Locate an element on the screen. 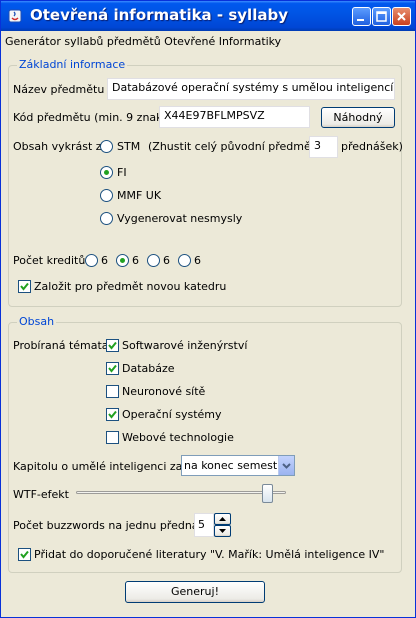 This screenshot has height=618, width=416. new-department-label: Založit pro předmět novou katedru is located at coordinates (130, 286).